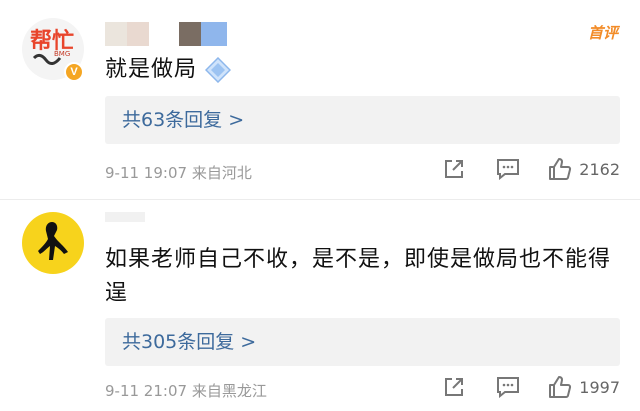  What do you see at coordinates (362, 120) in the screenshot?
I see `replies-link: 共63条回复 >` at bounding box center [362, 120].